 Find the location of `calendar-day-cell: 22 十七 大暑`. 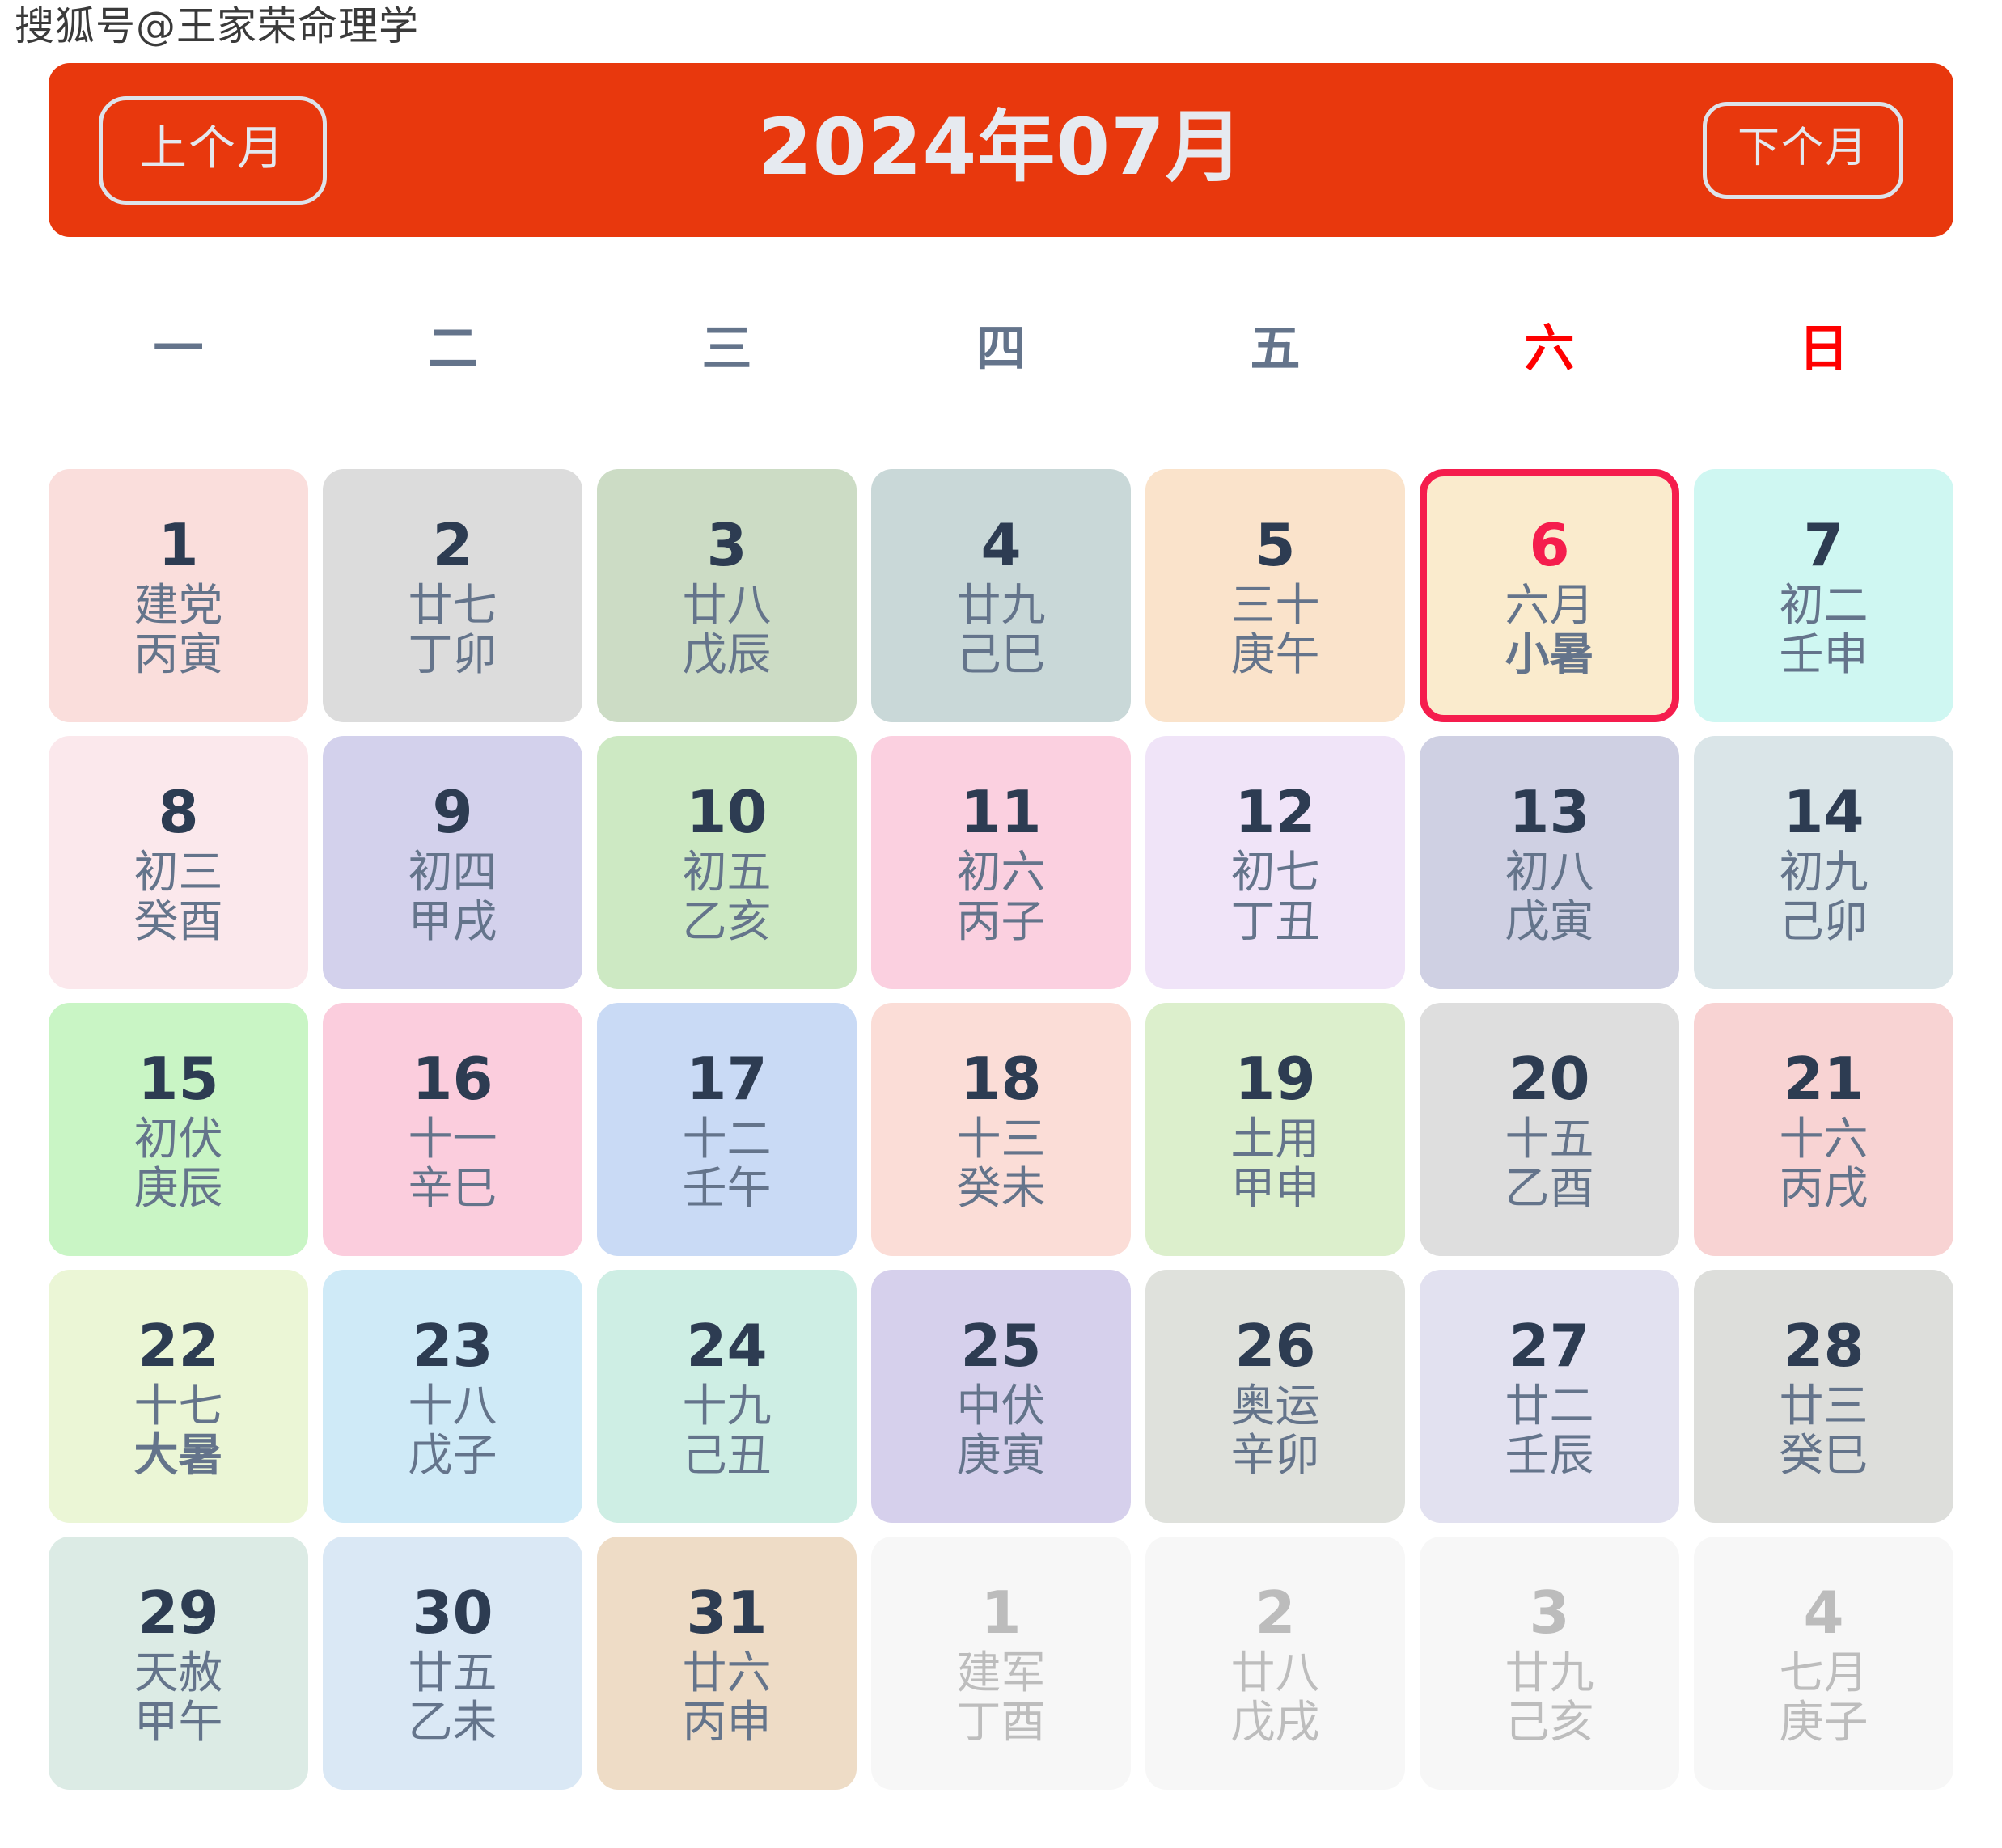

calendar-day-cell: 22 十七 大暑 is located at coordinates (178, 1396).